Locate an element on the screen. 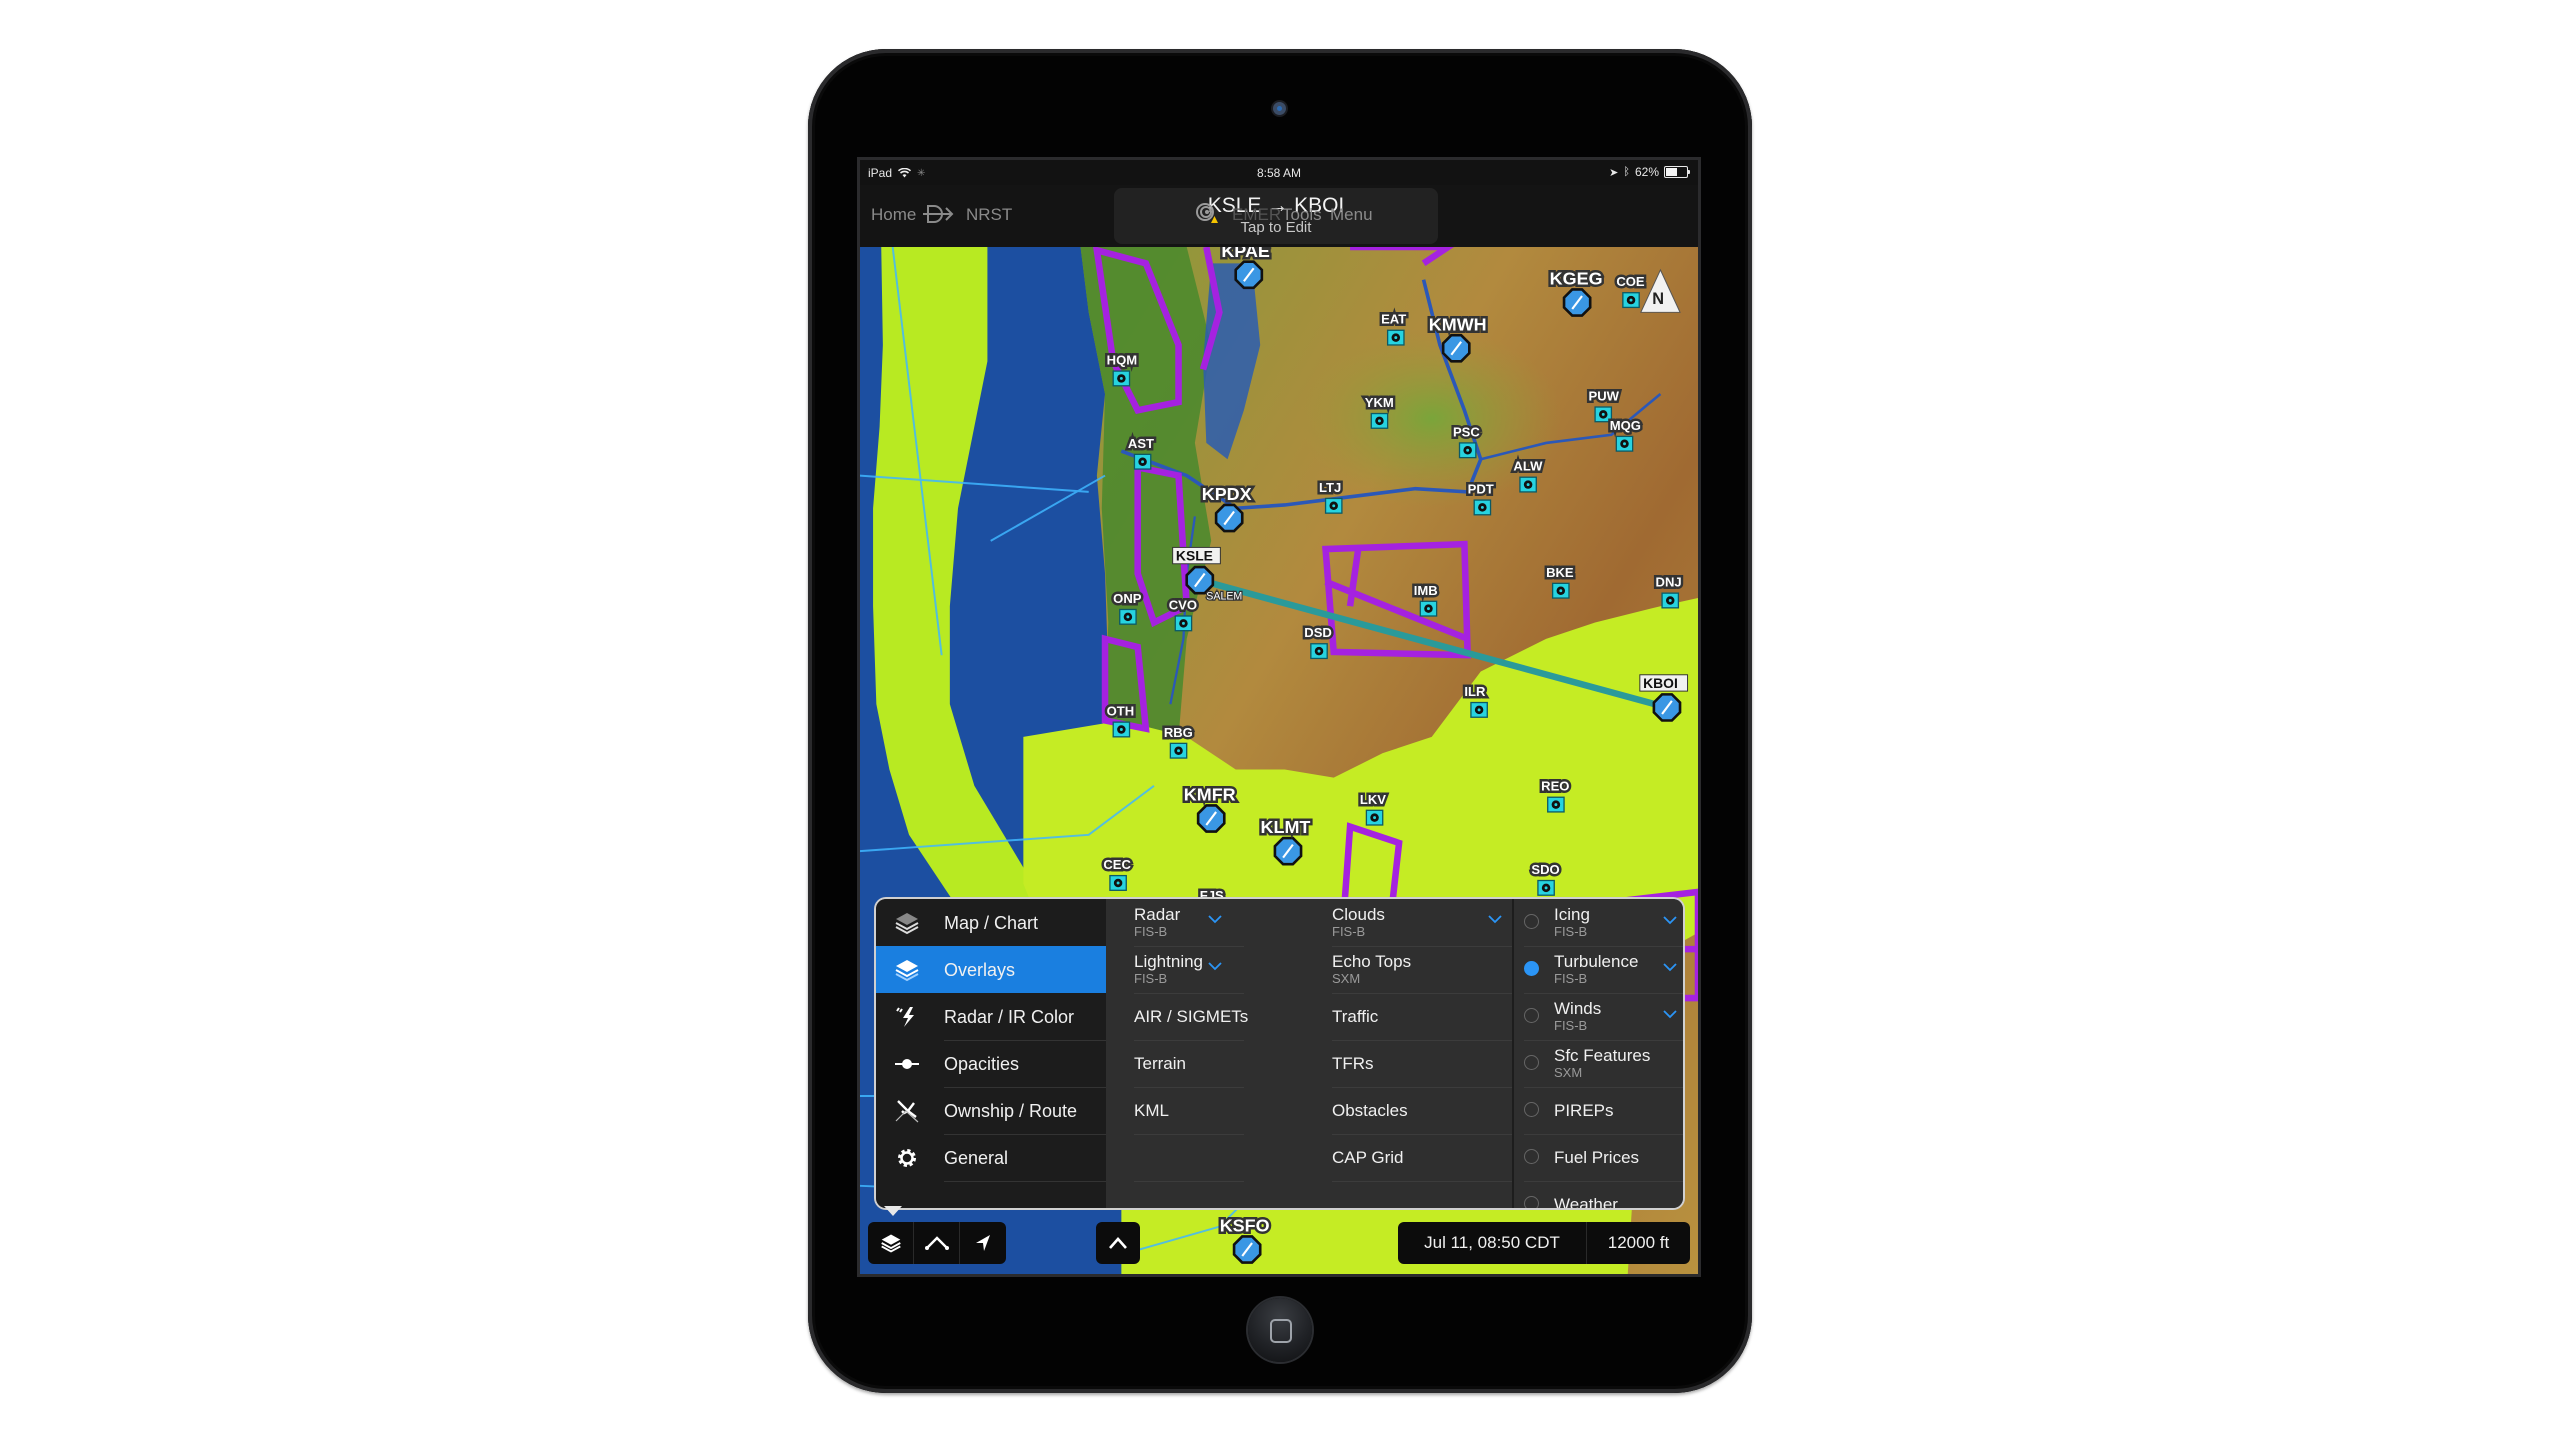 The image size is (2560, 1441). layers-button is located at coordinates (891, 1243).